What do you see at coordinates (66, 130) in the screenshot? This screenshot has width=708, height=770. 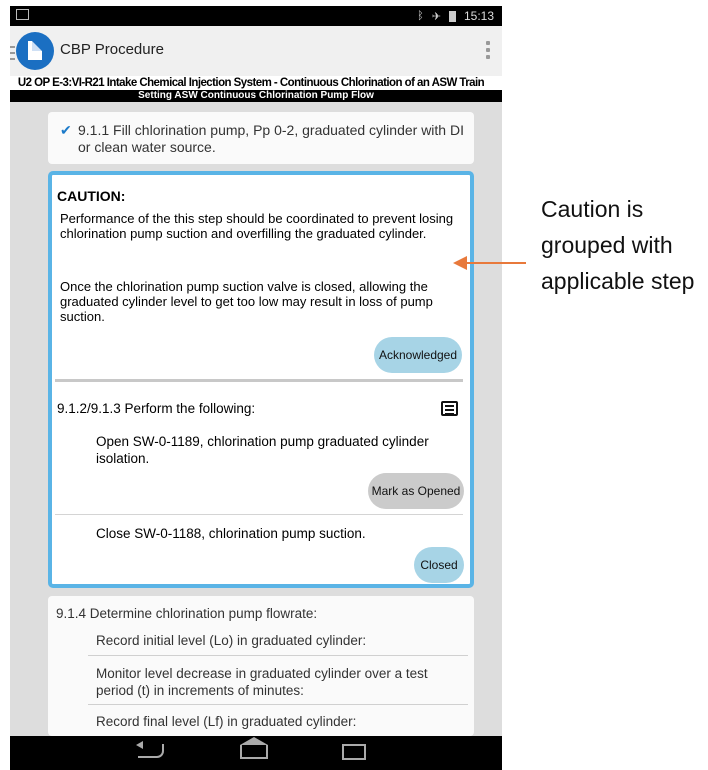 I see `checkmark-icon: ✔` at bounding box center [66, 130].